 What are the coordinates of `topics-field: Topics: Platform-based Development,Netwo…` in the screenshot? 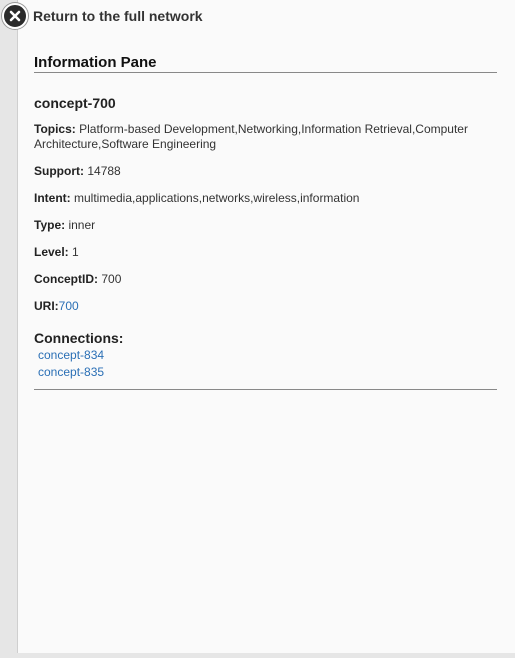 It's located at (265, 137).